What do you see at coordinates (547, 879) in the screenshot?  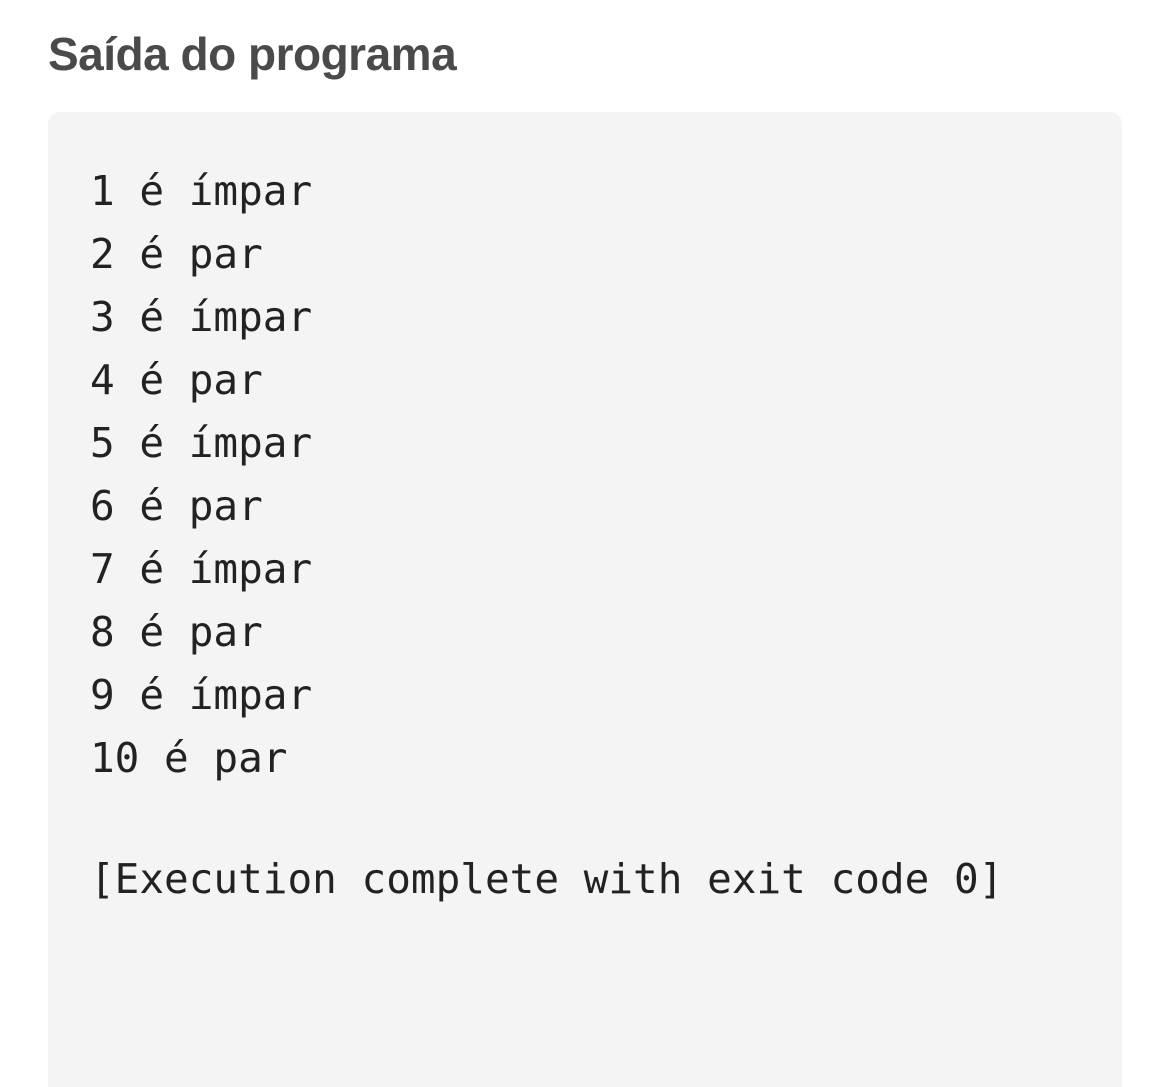 I see `execution-status: [Execution complete with exit code 0]` at bounding box center [547, 879].